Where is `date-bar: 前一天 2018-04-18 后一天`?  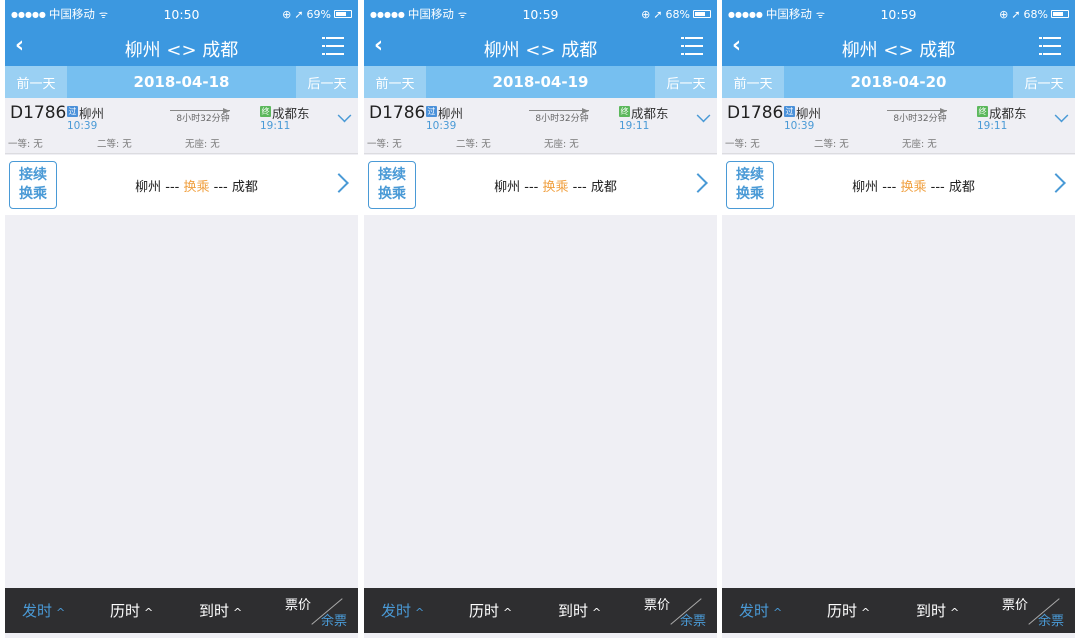
date-bar: 前一天 2018-04-18 后一天 is located at coordinates (181, 82).